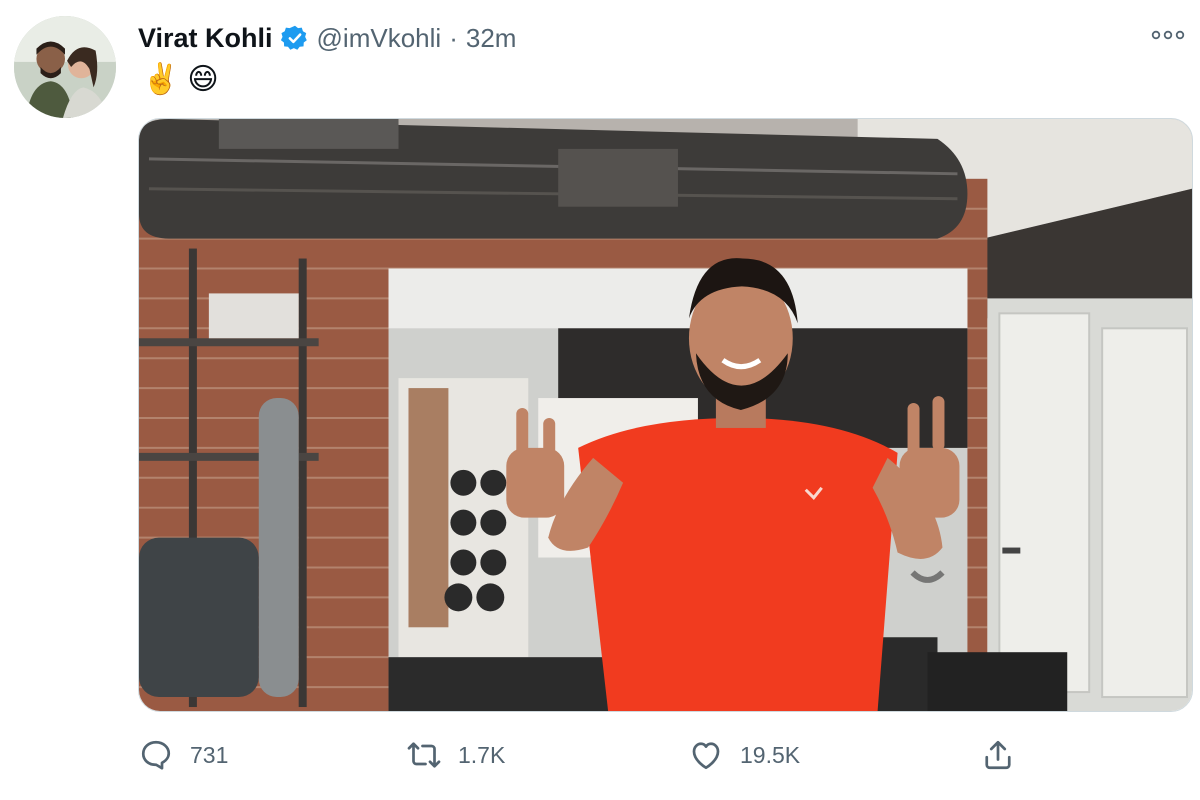 The width and height of the screenshot is (1200, 800). I want to click on verified-badge-icon, so click(294, 38).